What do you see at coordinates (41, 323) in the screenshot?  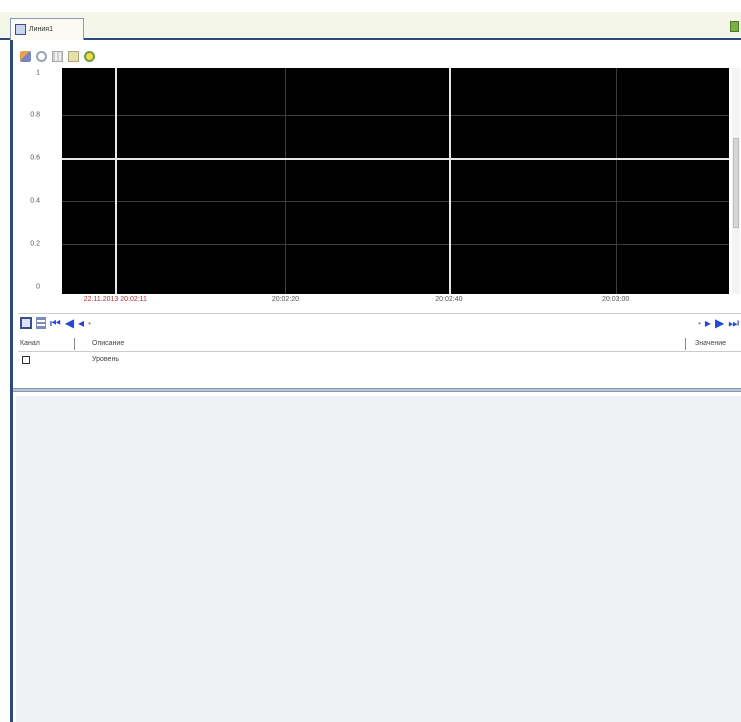 I see `table-icon` at bounding box center [41, 323].